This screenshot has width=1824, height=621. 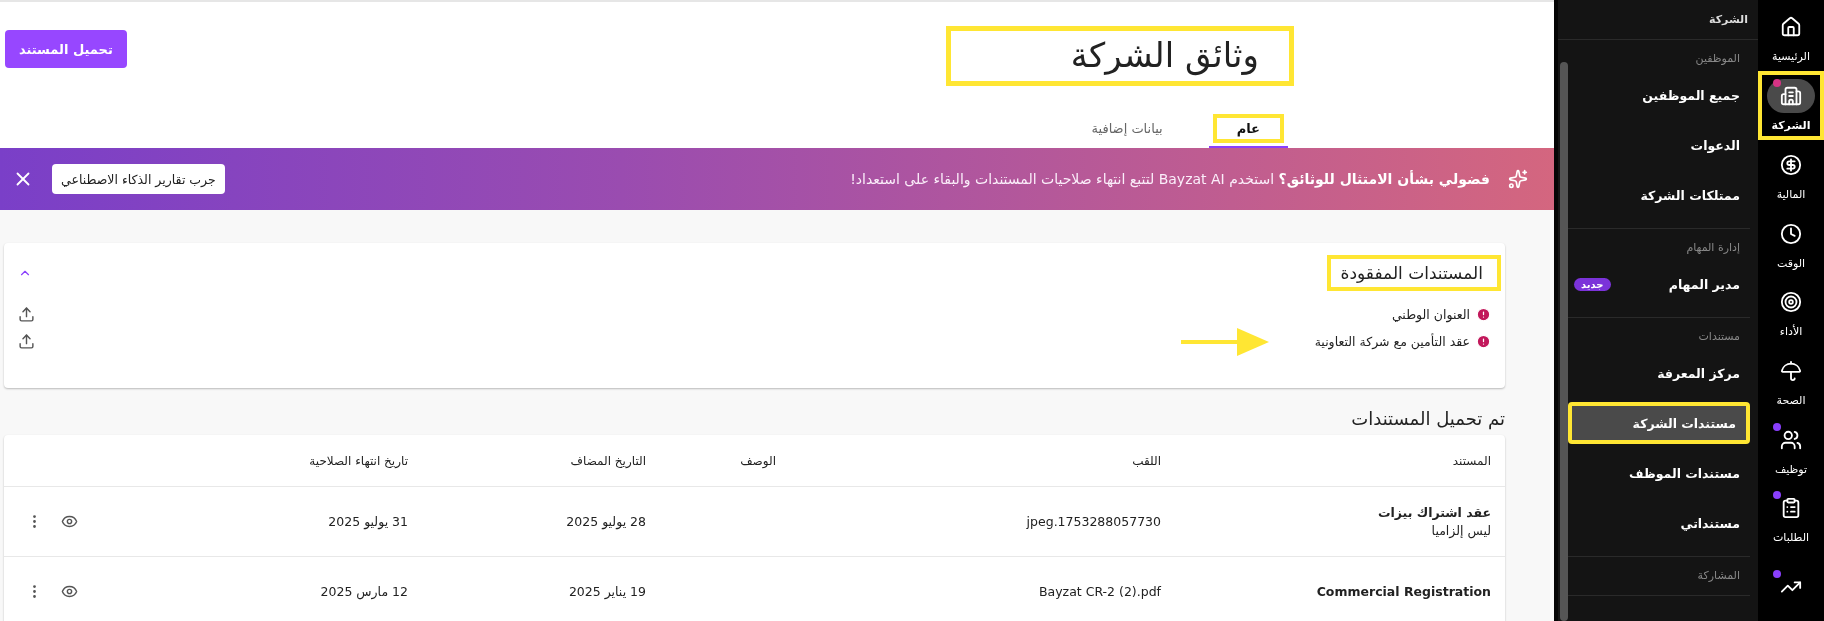 What do you see at coordinates (607, 460) in the screenshot?
I see `column-header: التاريخ المضاف` at bounding box center [607, 460].